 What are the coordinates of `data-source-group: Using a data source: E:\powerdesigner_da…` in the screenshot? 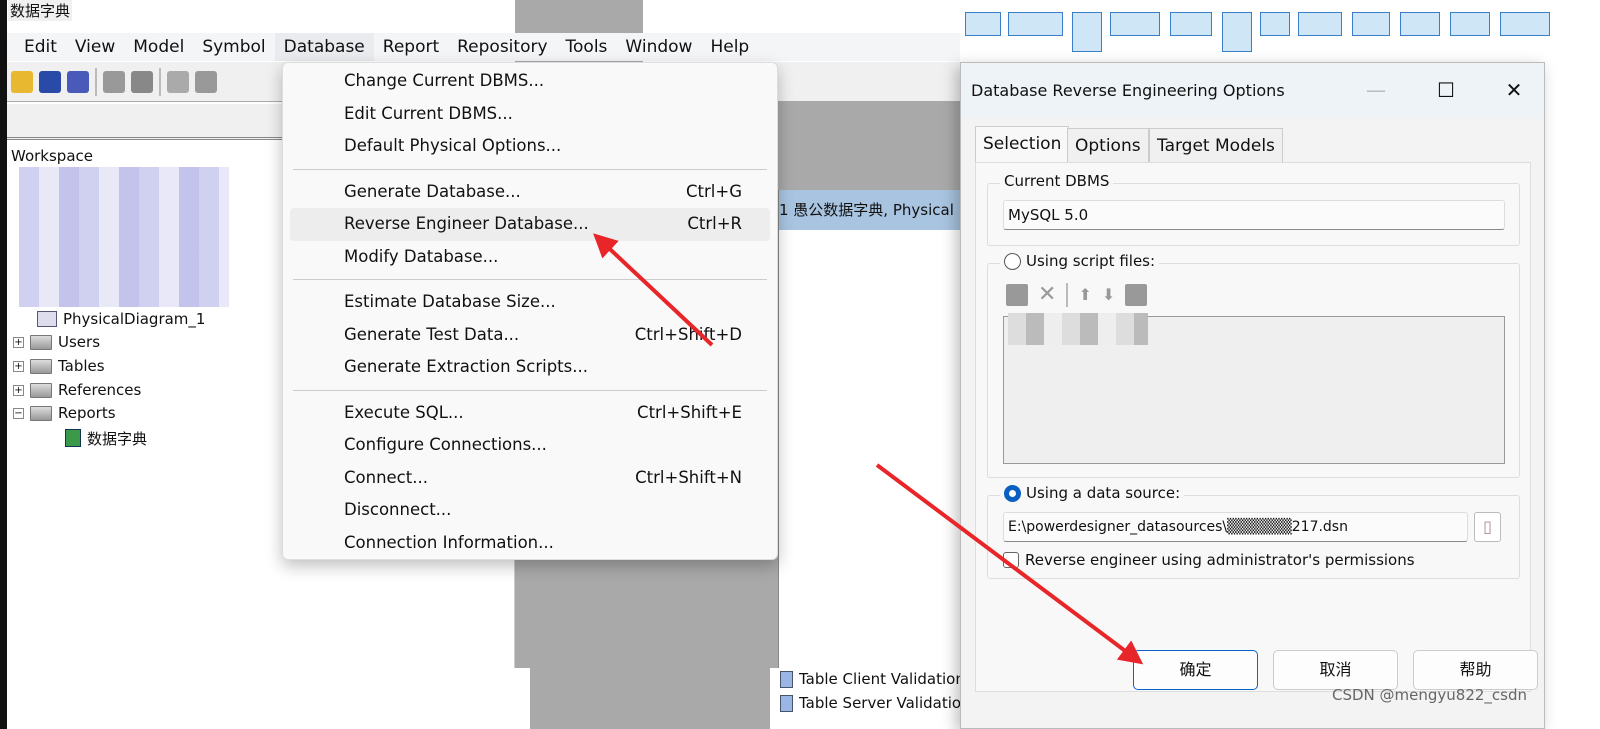 It's located at (1253, 531).